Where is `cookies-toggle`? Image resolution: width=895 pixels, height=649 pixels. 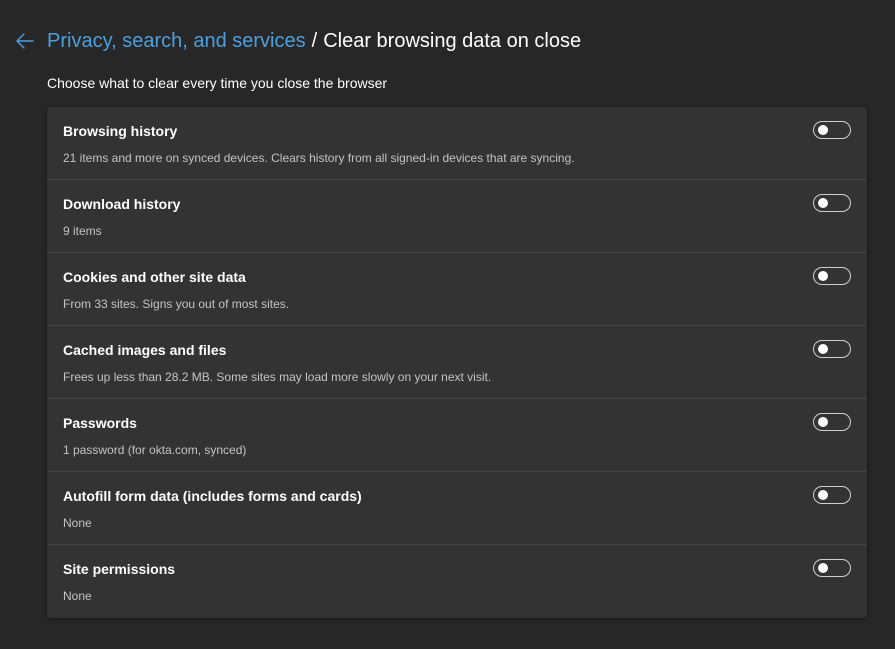 cookies-toggle is located at coordinates (832, 276).